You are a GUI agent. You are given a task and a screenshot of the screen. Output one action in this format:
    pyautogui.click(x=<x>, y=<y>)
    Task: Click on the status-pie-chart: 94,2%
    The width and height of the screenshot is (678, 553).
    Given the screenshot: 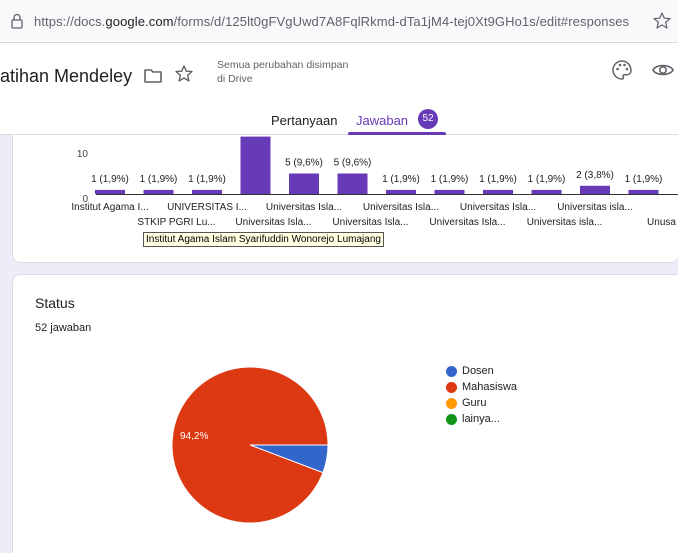 What is the action you would take?
    pyautogui.click(x=250, y=445)
    